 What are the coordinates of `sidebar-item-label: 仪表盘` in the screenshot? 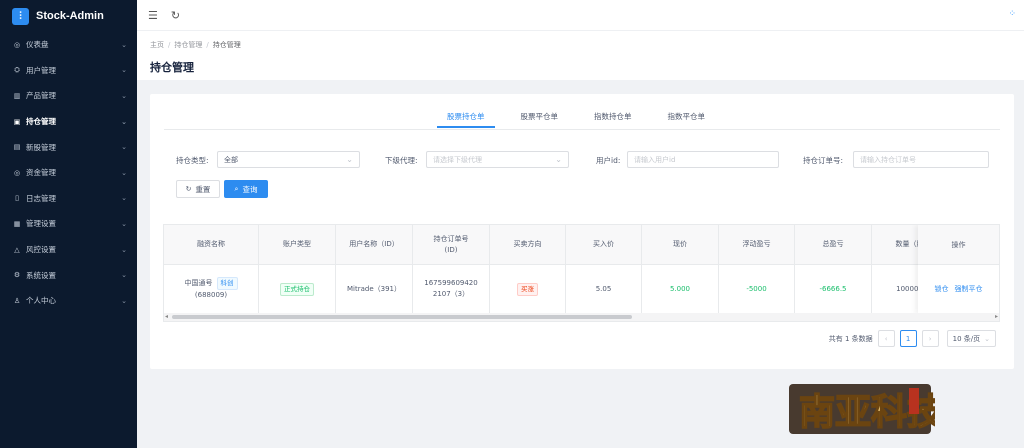 It's located at (37, 45).